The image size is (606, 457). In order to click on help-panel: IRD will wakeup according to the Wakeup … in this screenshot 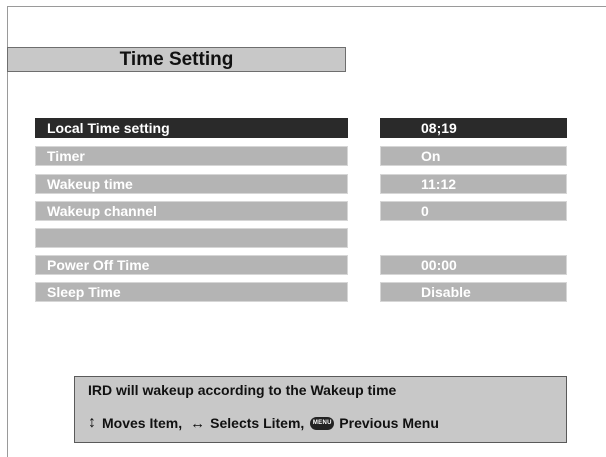, I will do `click(320, 409)`.